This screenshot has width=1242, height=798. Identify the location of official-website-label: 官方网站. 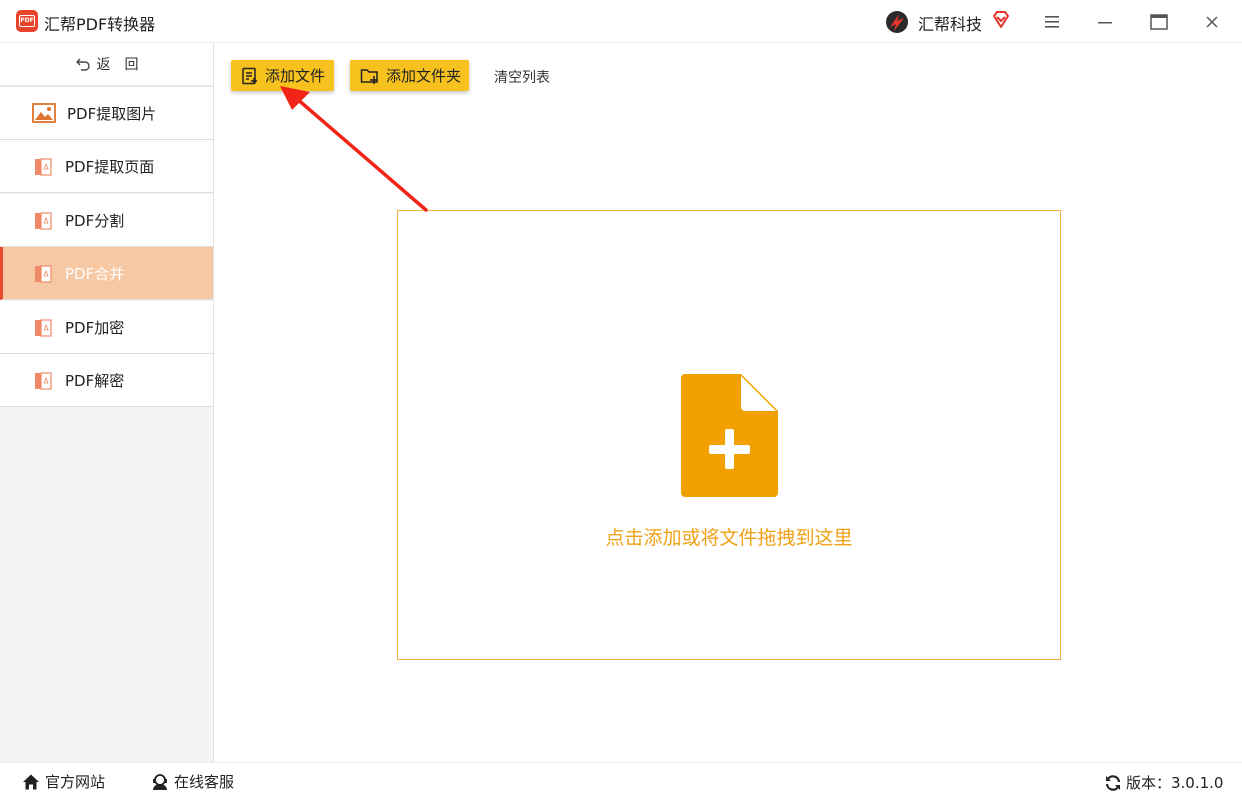
(75, 782).